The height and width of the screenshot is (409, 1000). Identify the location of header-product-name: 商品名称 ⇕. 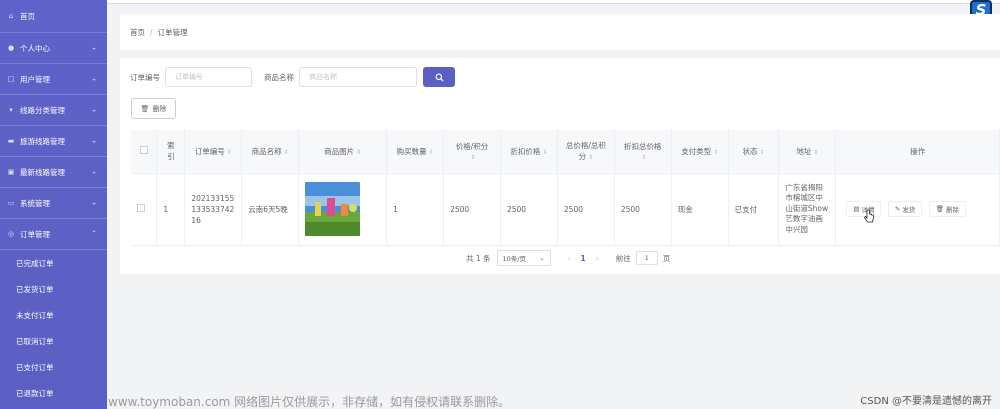
(270, 152).